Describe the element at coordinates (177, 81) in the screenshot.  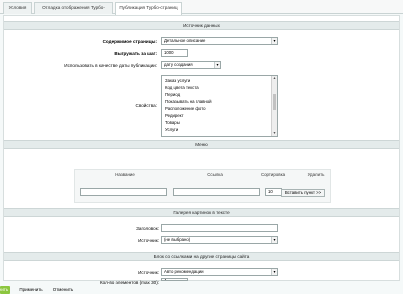
I see `list-item: Заказ услуги` at that location.